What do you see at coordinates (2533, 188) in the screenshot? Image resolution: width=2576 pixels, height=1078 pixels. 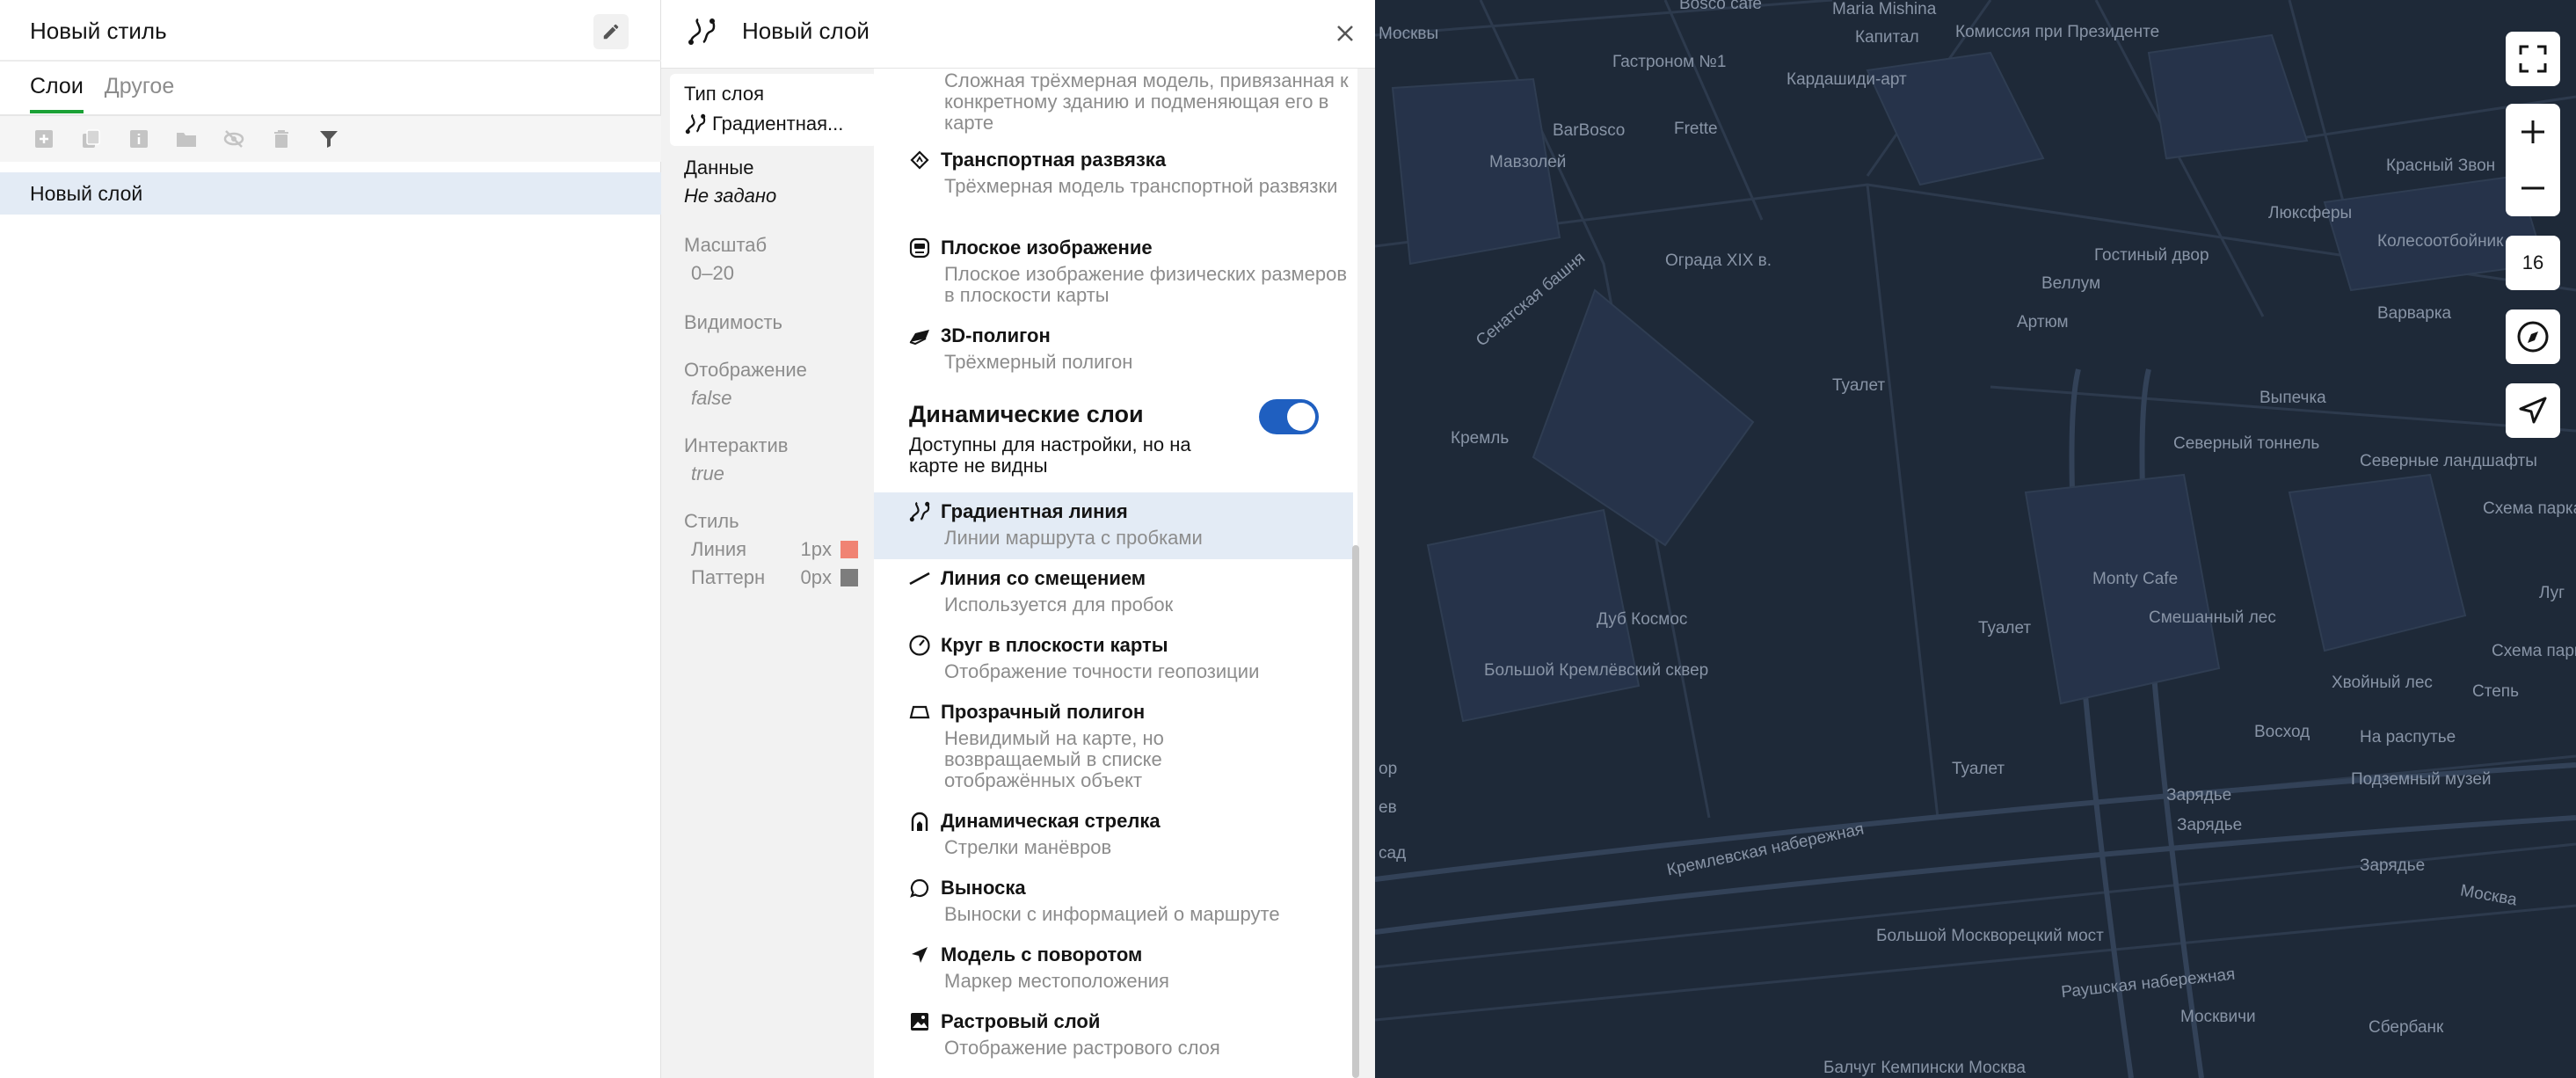 I see `zoom-out-button` at bounding box center [2533, 188].